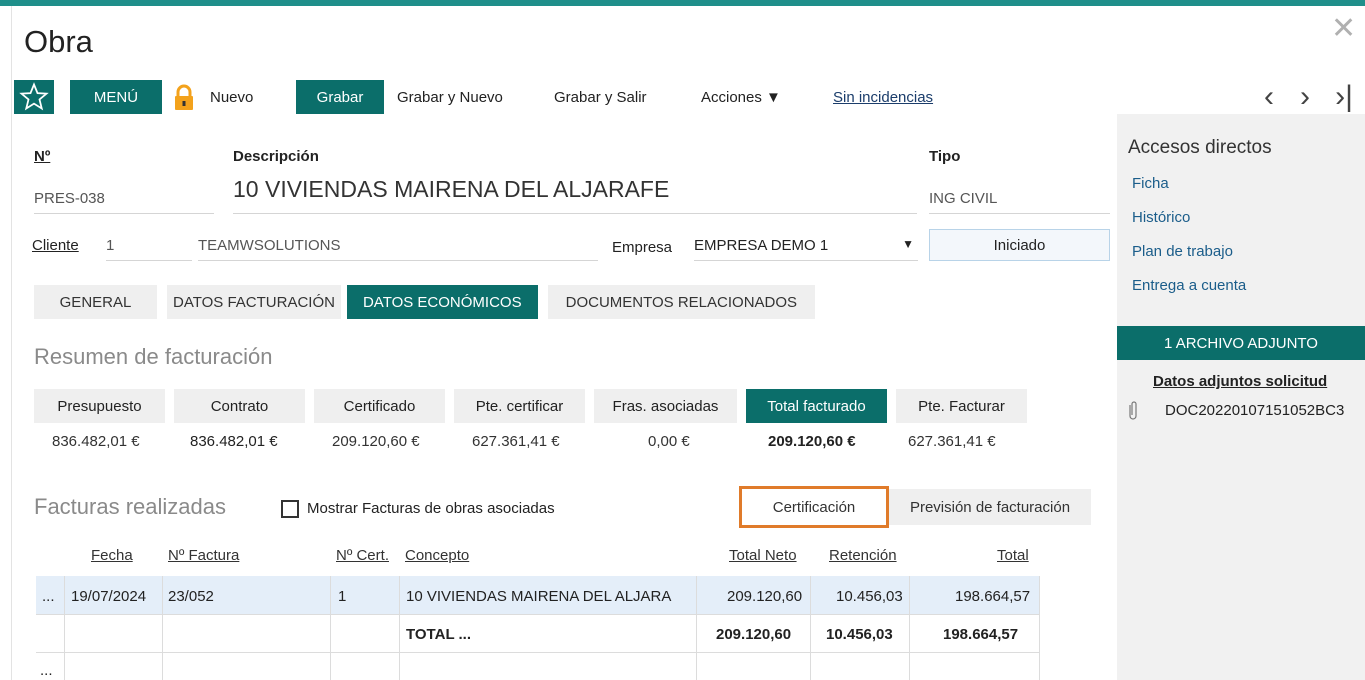 The height and width of the screenshot is (680, 1365). Describe the element at coordinates (642, 247) in the screenshot. I see `empresa-label: Empresa` at that location.